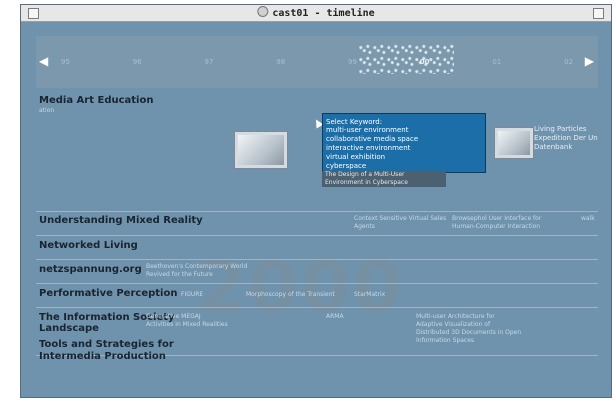 This screenshot has height=405, width=616. Describe the element at coordinates (317, 247) in the screenshot. I see `category-row: Networked Living` at that location.